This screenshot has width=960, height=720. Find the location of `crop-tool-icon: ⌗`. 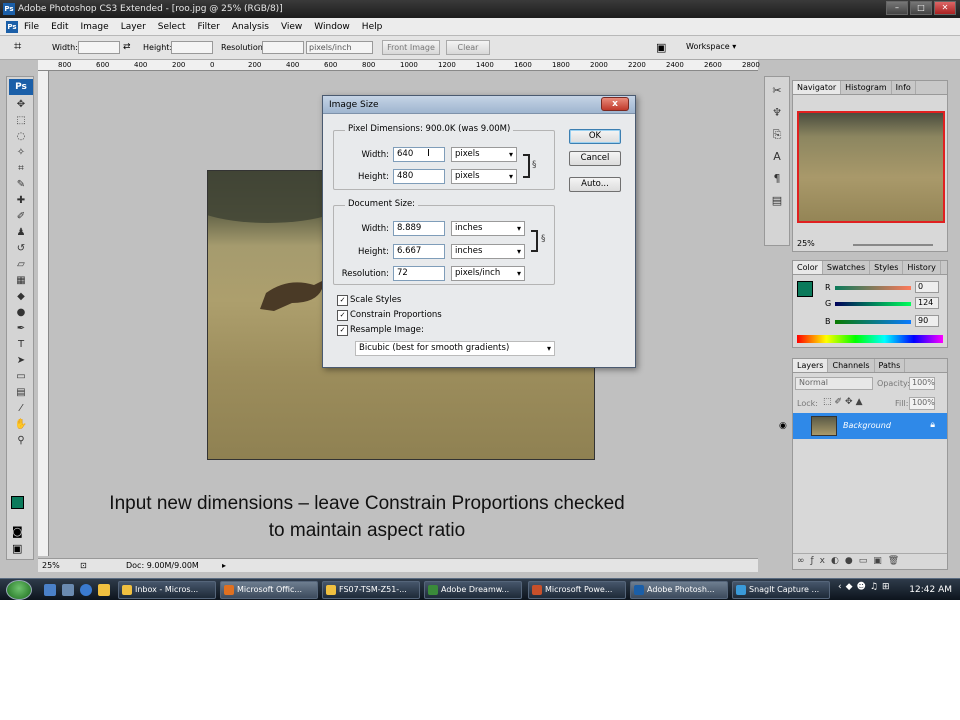

crop-tool-icon: ⌗ is located at coordinates (17, 46).